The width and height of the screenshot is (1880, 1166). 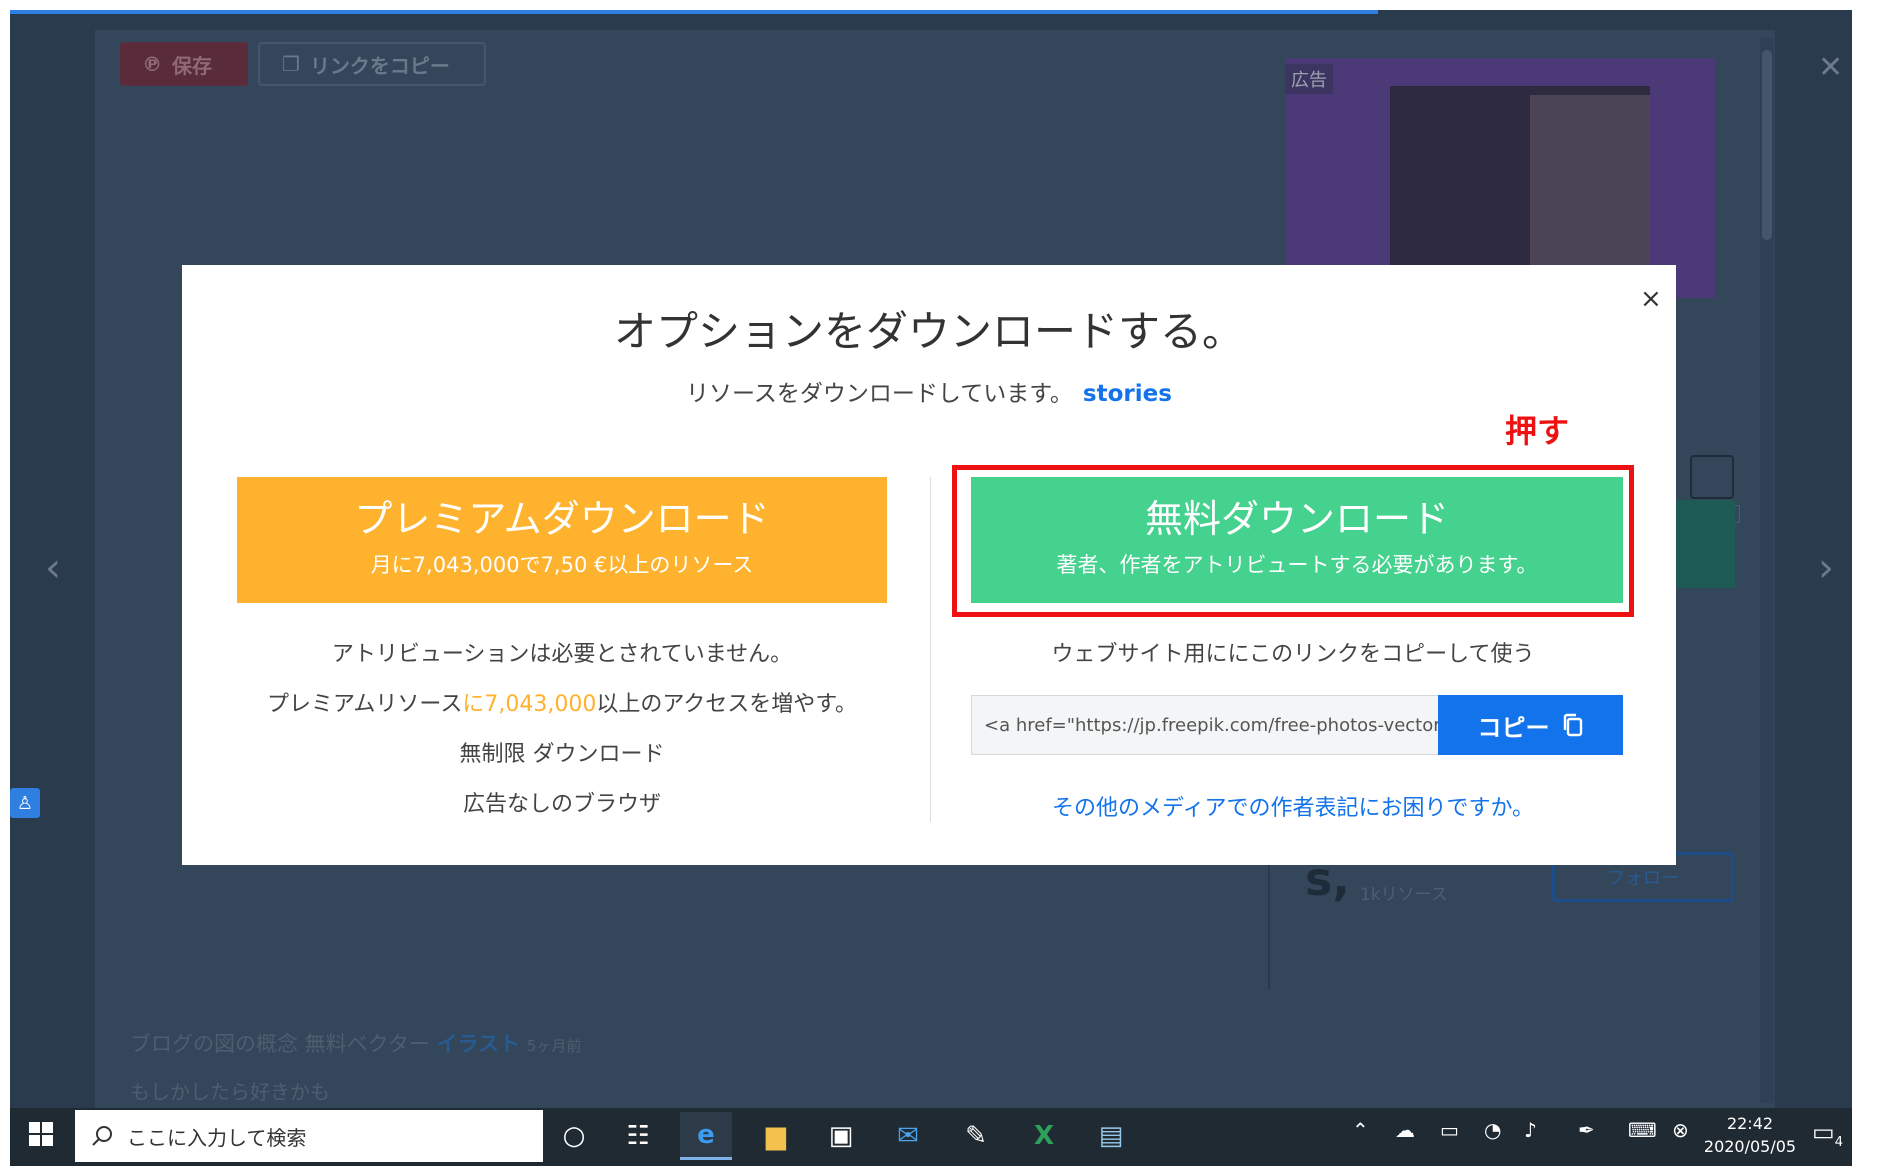 What do you see at coordinates (309, 1136) in the screenshot?
I see `taskbar-search-box: ここに入力して検索` at bounding box center [309, 1136].